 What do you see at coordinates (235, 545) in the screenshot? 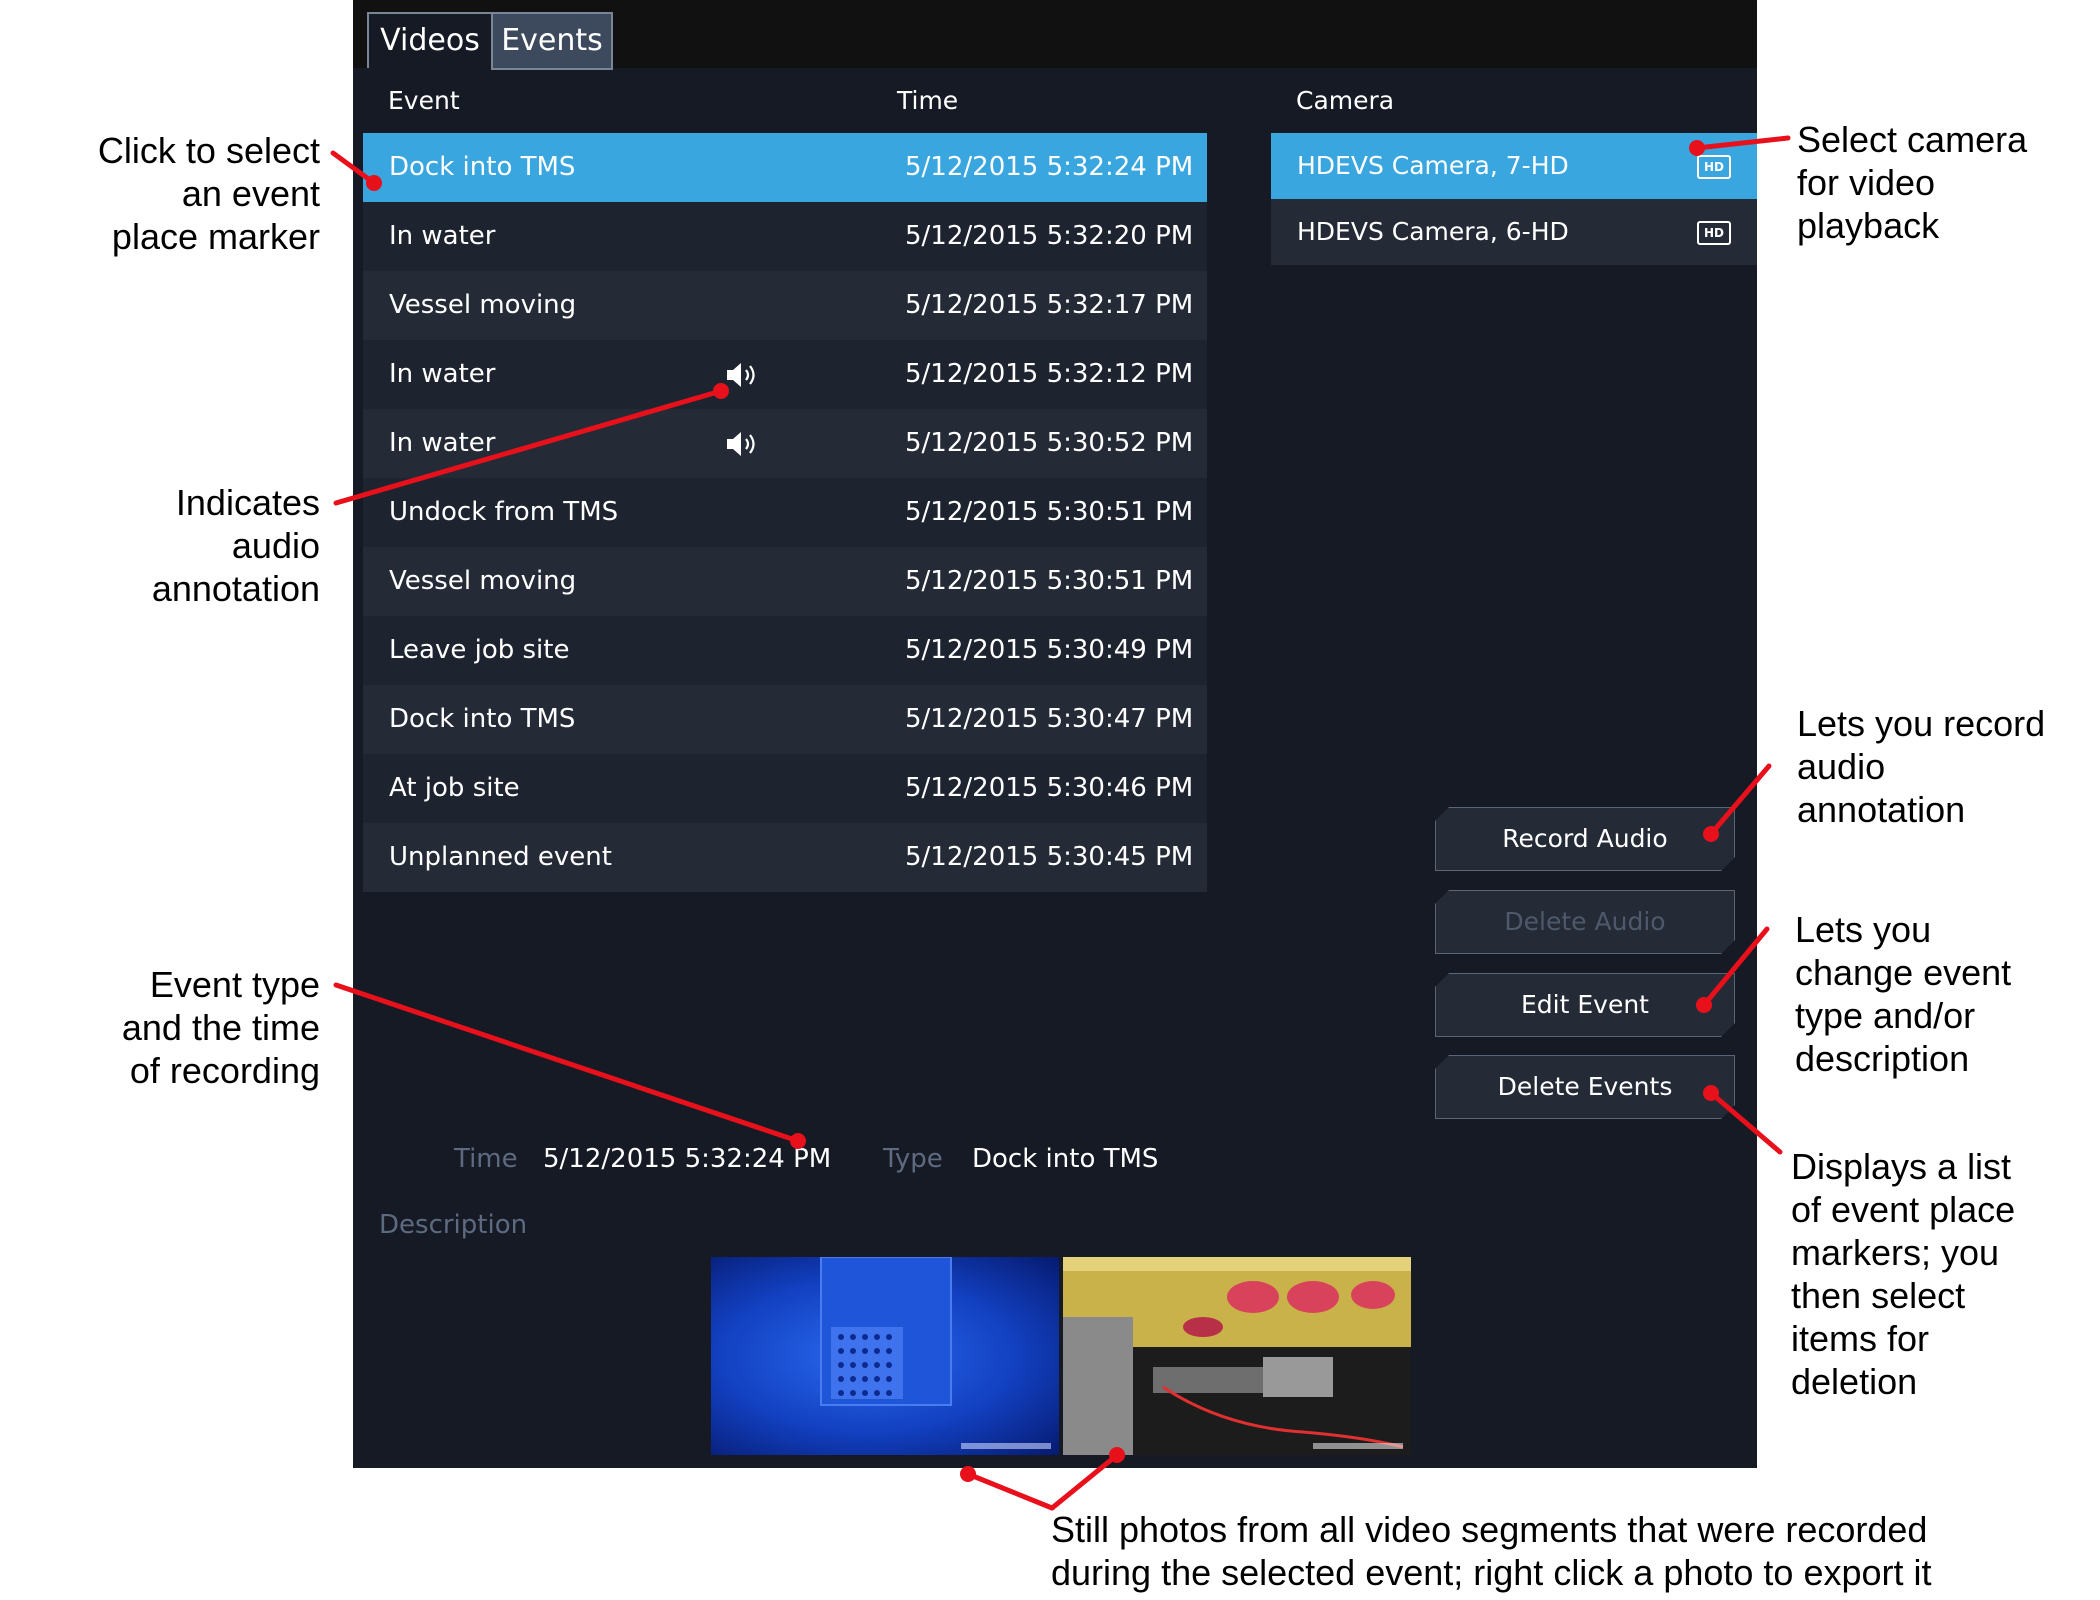
I see `annotation-audio: Indicates audio annotation` at bounding box center [235, 545].